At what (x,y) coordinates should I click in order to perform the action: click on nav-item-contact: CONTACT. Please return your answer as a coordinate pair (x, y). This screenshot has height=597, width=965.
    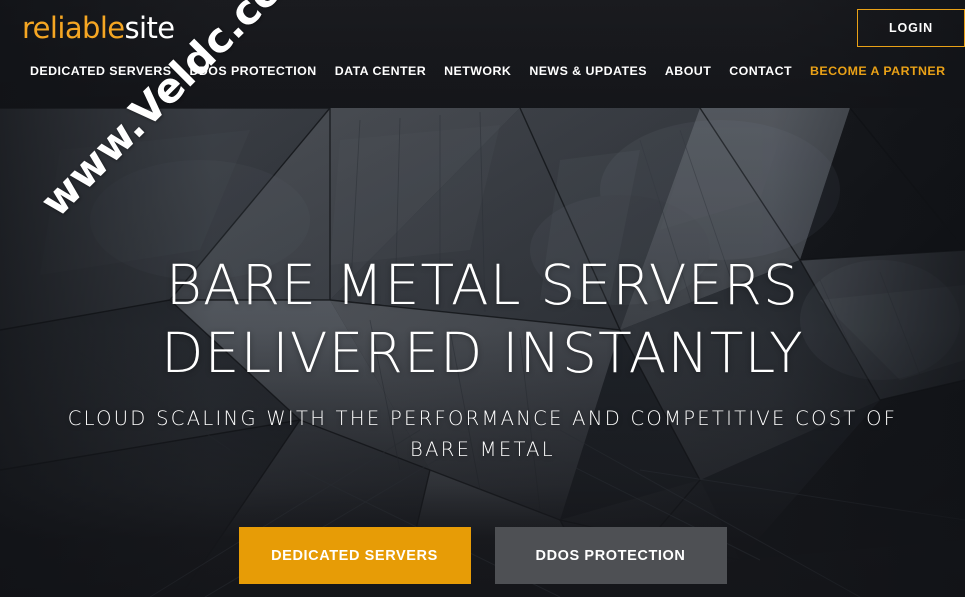
    Looking at the image, I should click on (760, 71).